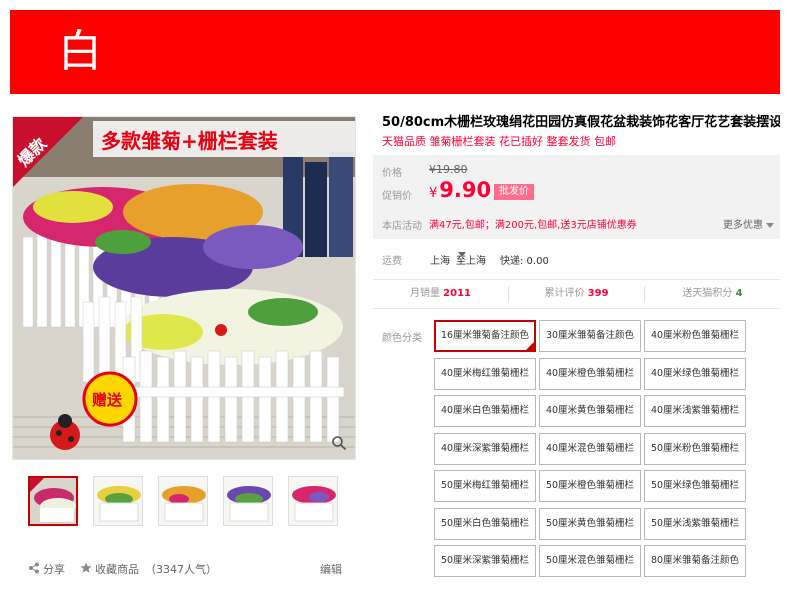 The width and height of the screenshot is (790, 592). Describe the element at coordinates (189, 141) in the screenshot. I see `image-headline: 多款雏菊+栅栏套装` at that location.